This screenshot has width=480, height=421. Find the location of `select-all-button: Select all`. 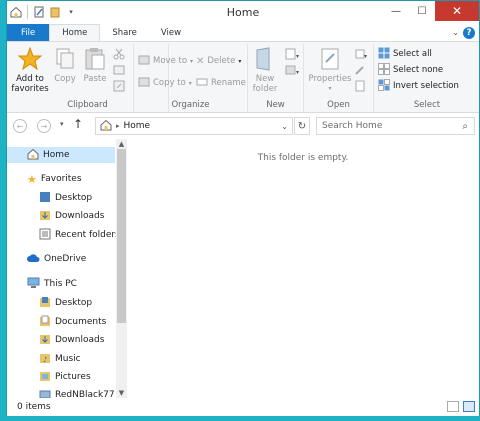

select-all-button: Select all is located at coordinates (405, 54).